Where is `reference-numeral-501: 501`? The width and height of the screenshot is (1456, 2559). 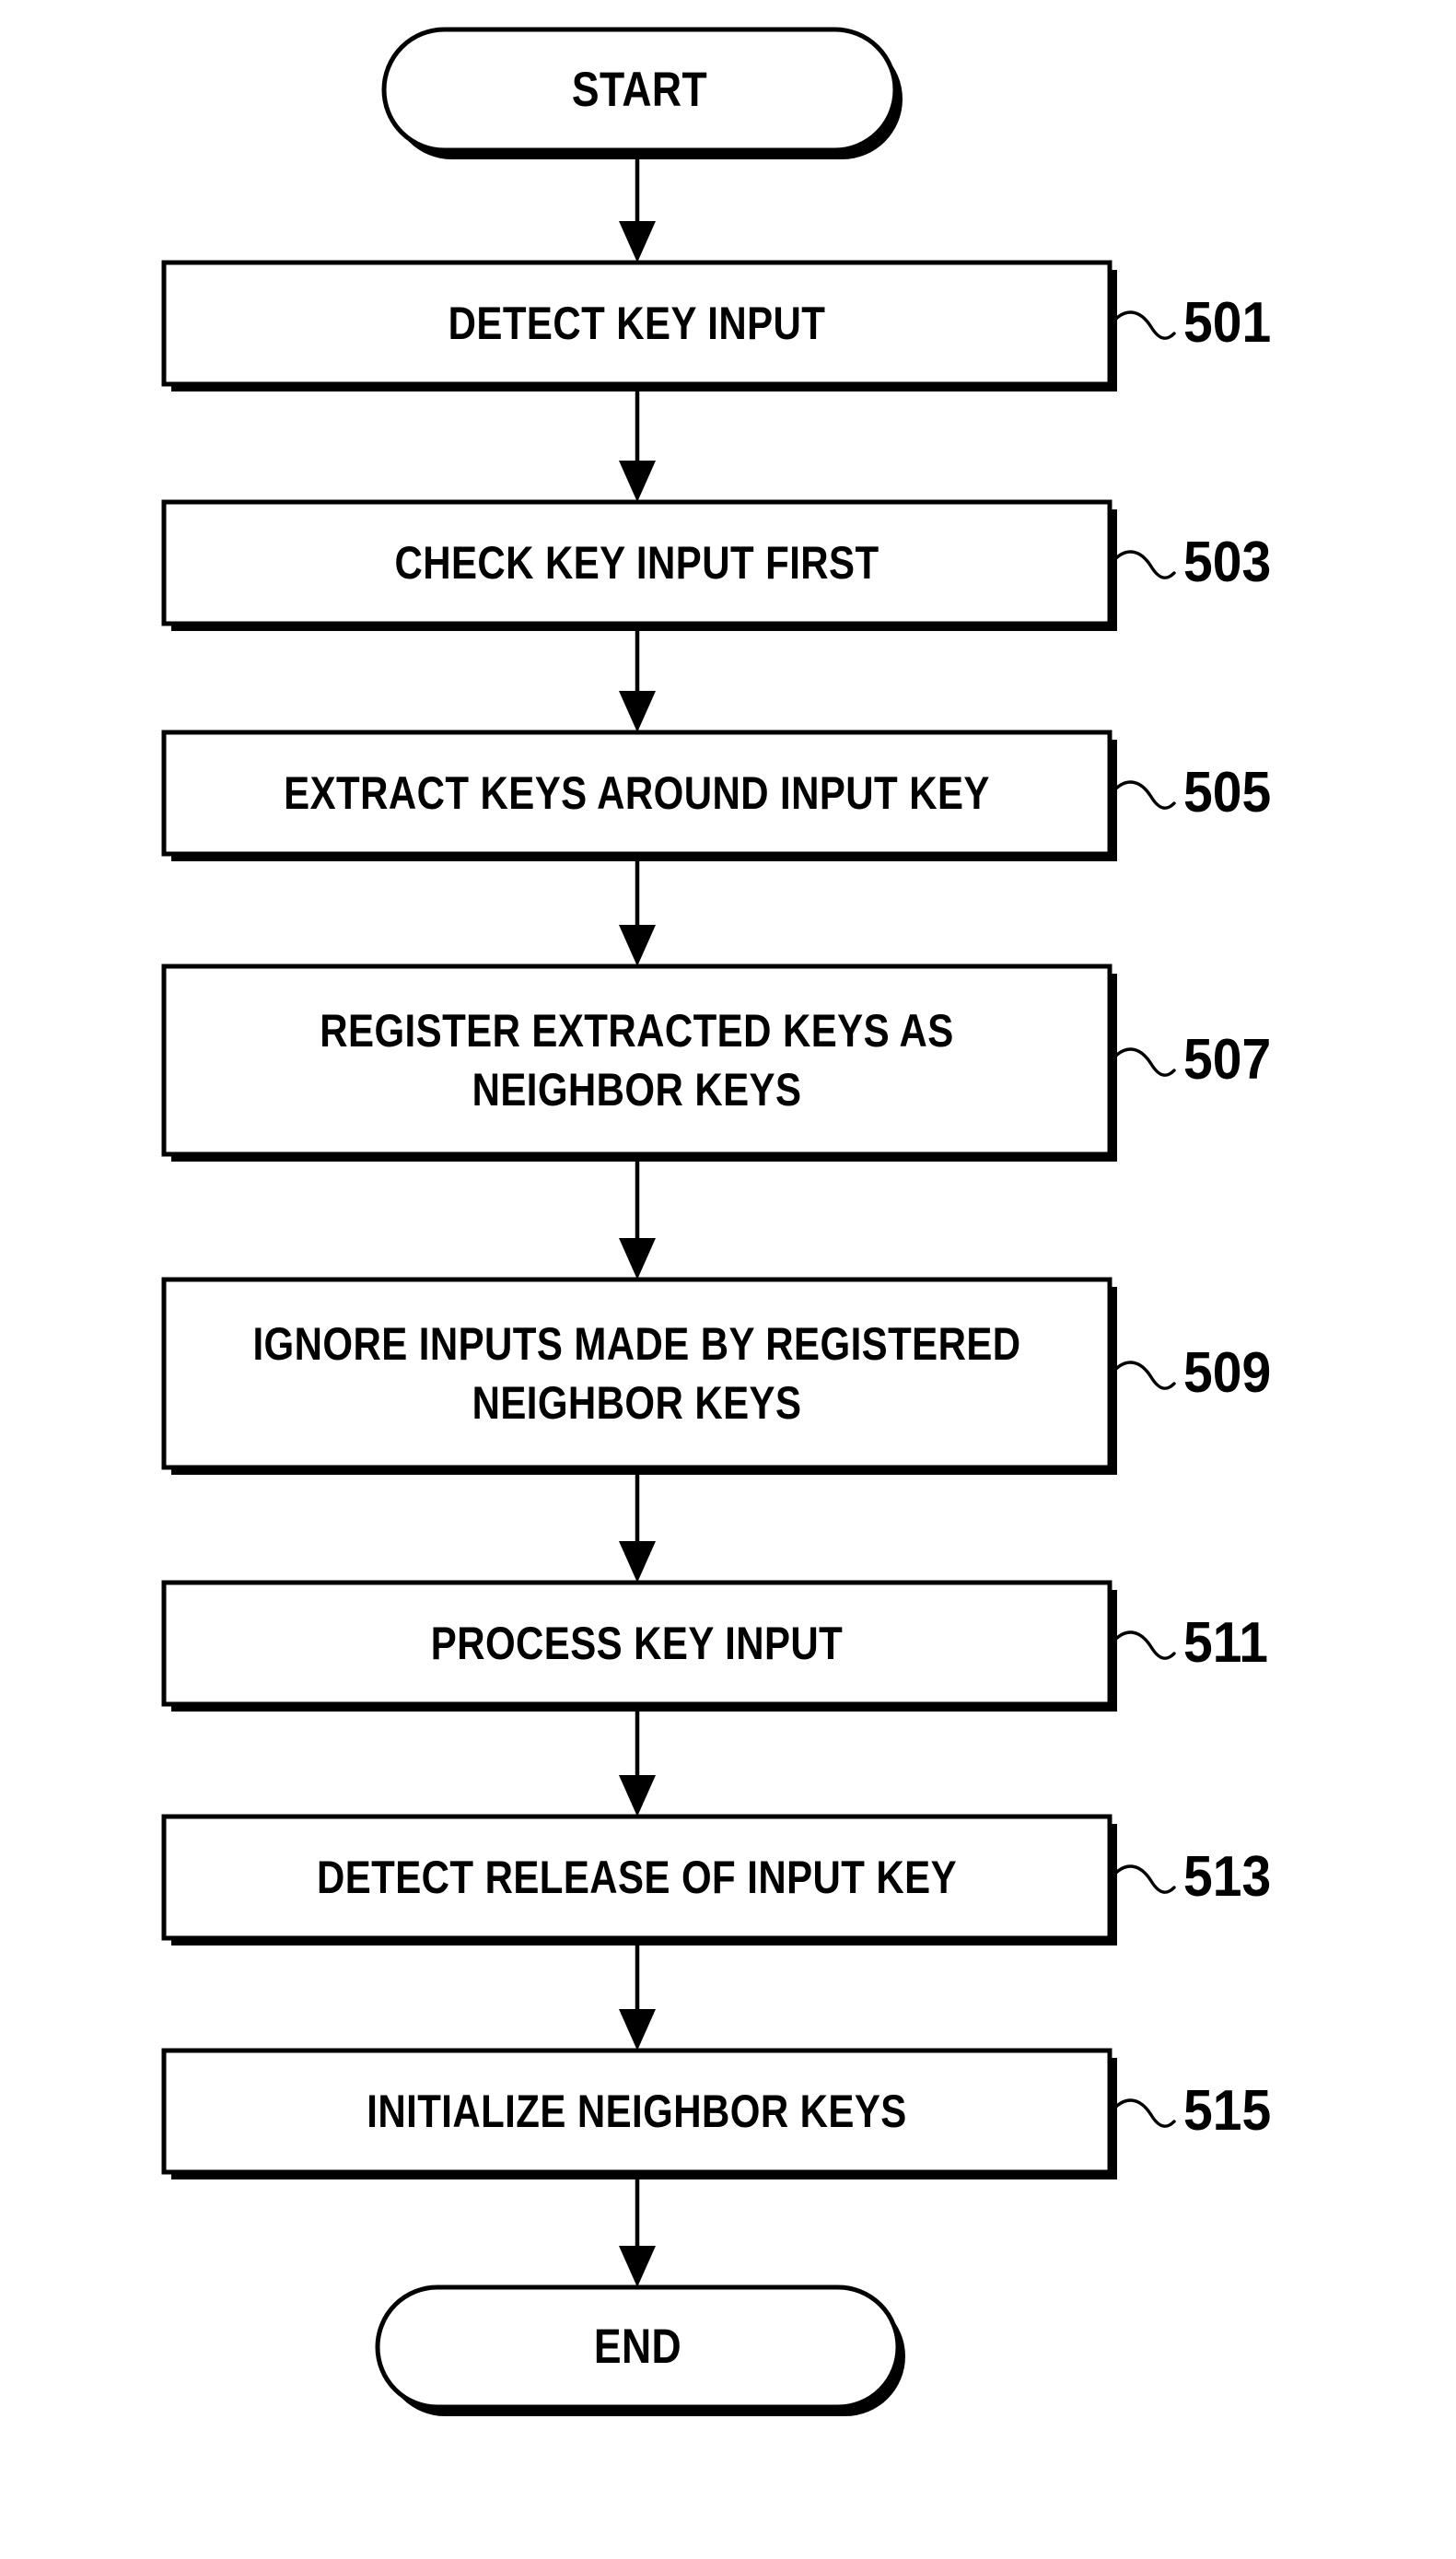
reference-numeral-501: 501 is located at coordinates (1227, 323).